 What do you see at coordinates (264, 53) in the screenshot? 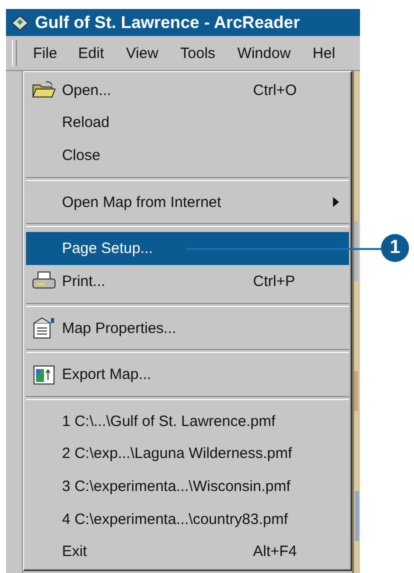
I see `menu-bar-item: Window` at bounding box center [264, 53].